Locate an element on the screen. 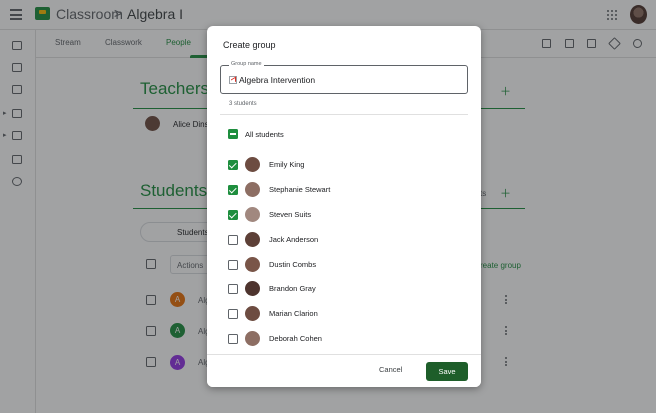 The height and width of the screenshot is (413, 656). group-name-text: Algebra Intervention is located at coordinates (277, 80).